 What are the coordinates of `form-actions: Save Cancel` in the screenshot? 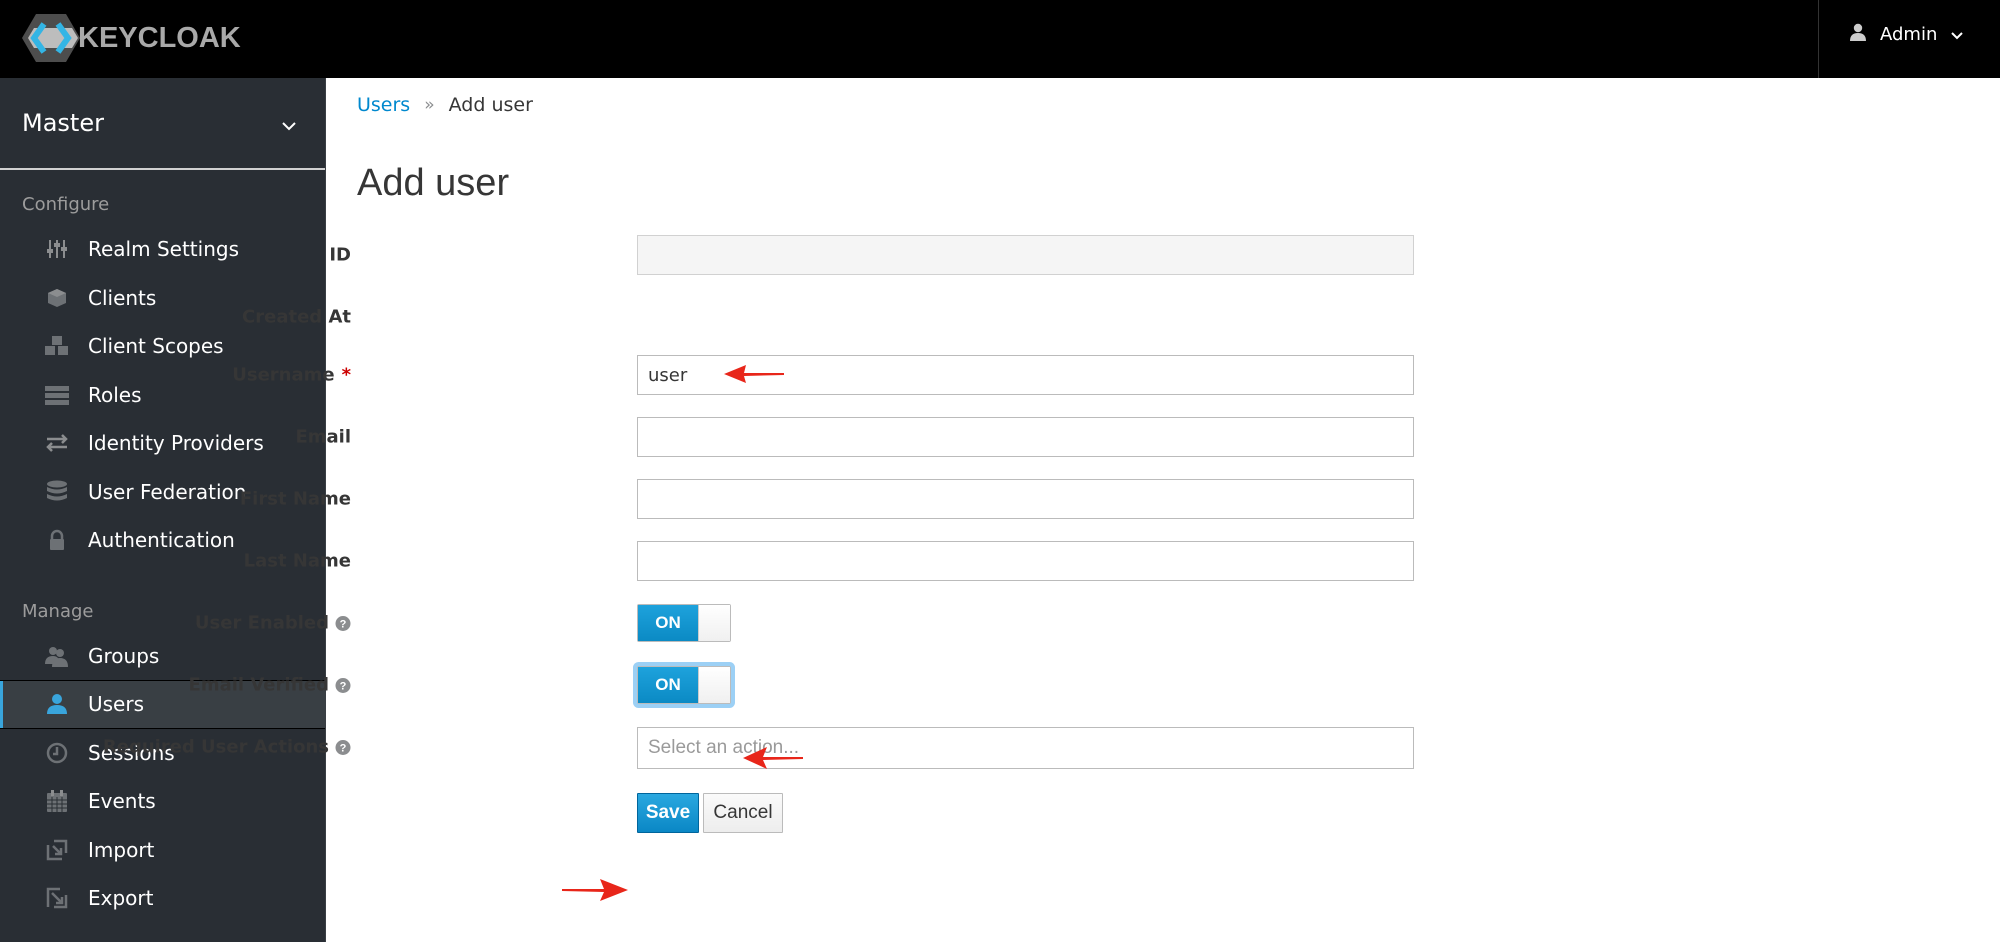 It's located at (1077, 813).